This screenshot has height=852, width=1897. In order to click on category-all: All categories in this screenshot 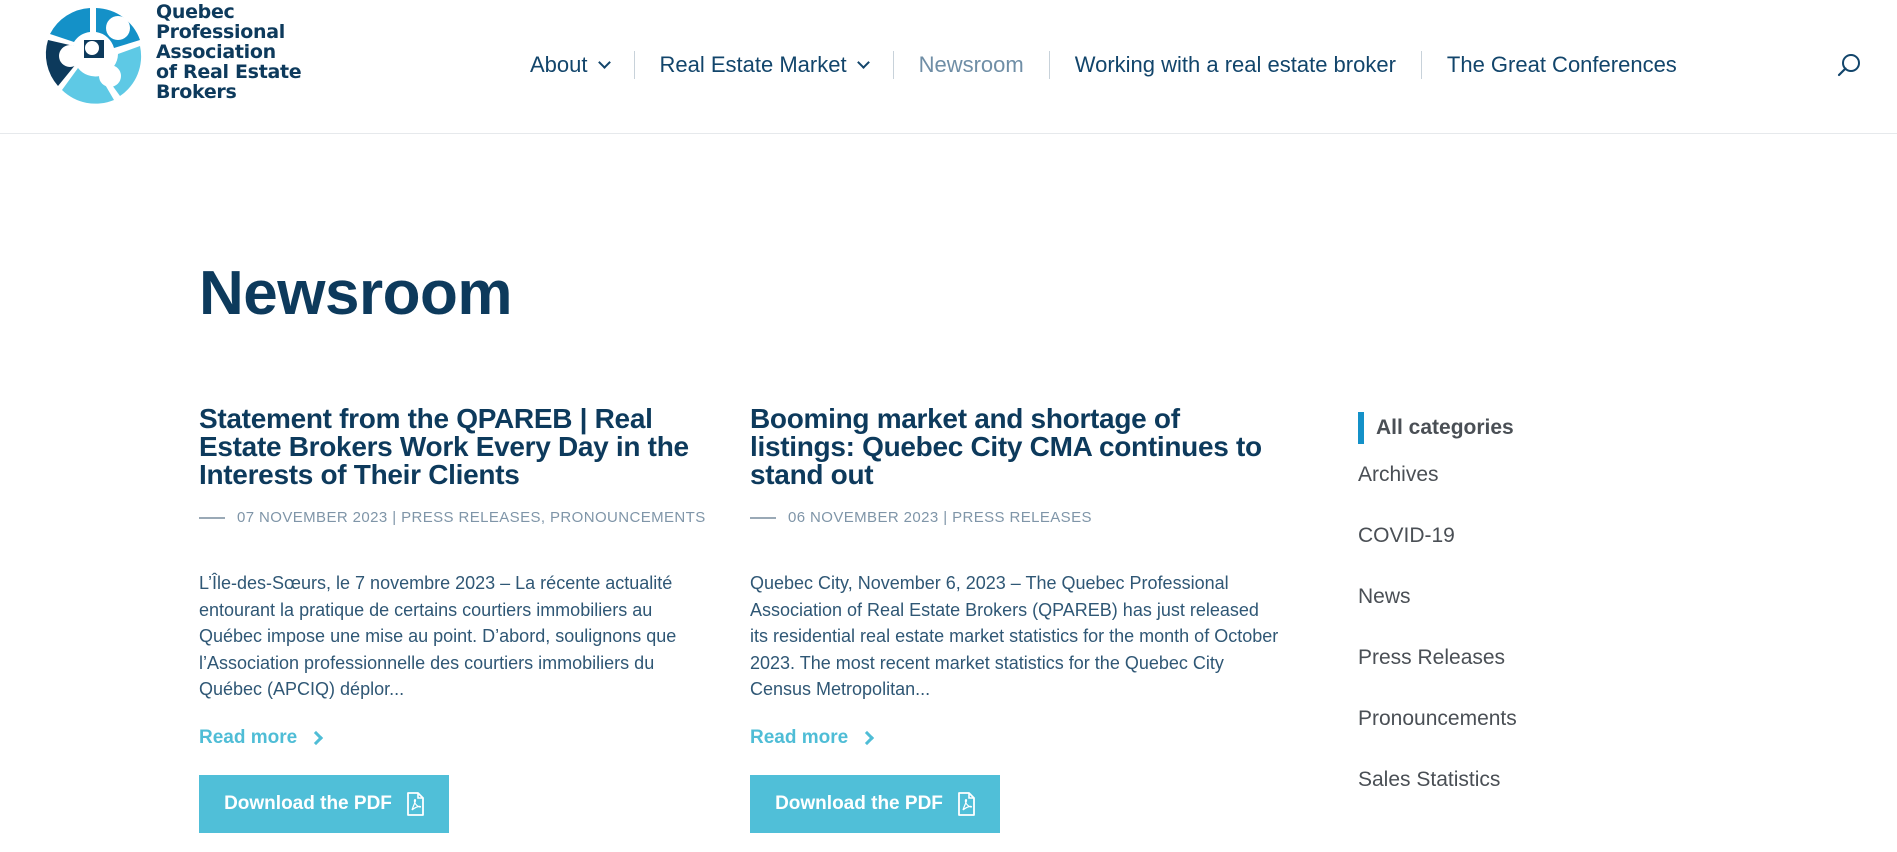, I will do `click(1488, 427)`.